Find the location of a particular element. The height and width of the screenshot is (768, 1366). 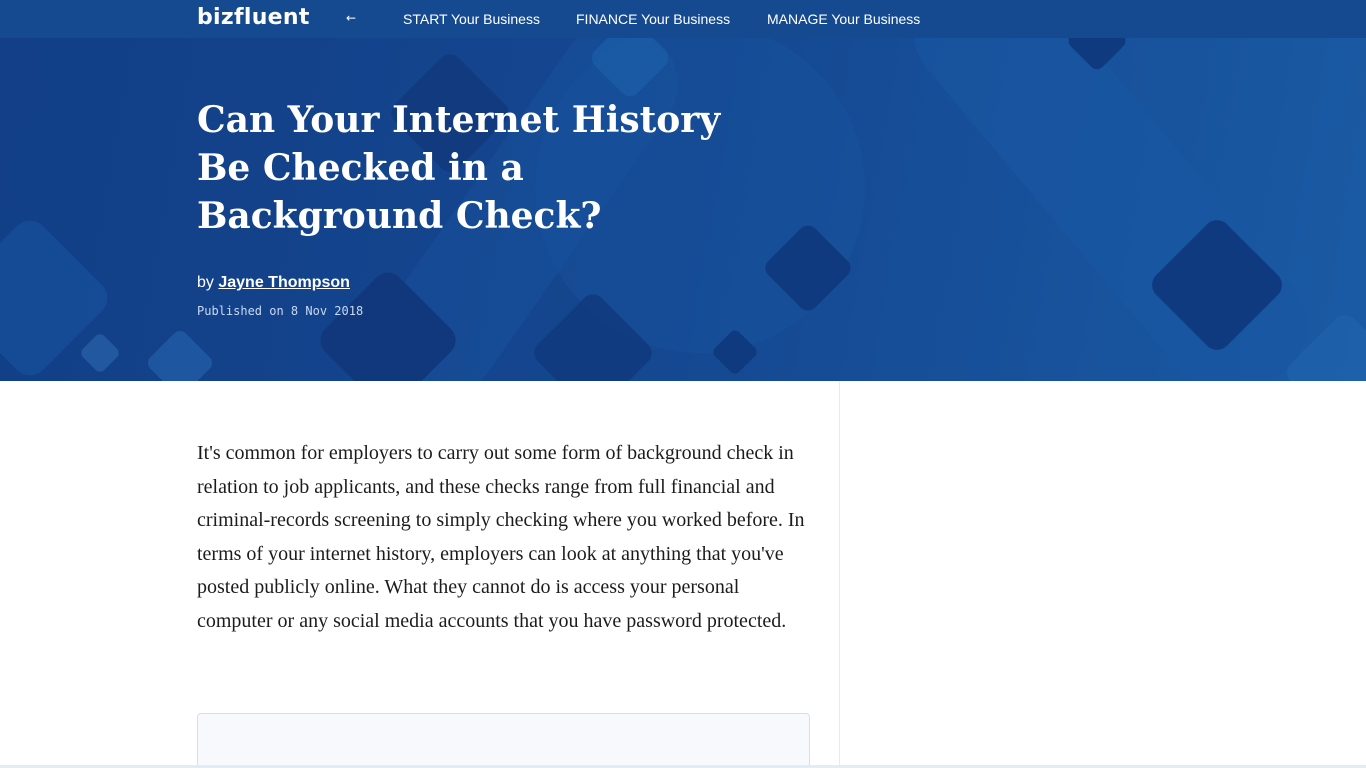

arrow-left-icon: ← is located at coordinates (351, 18).